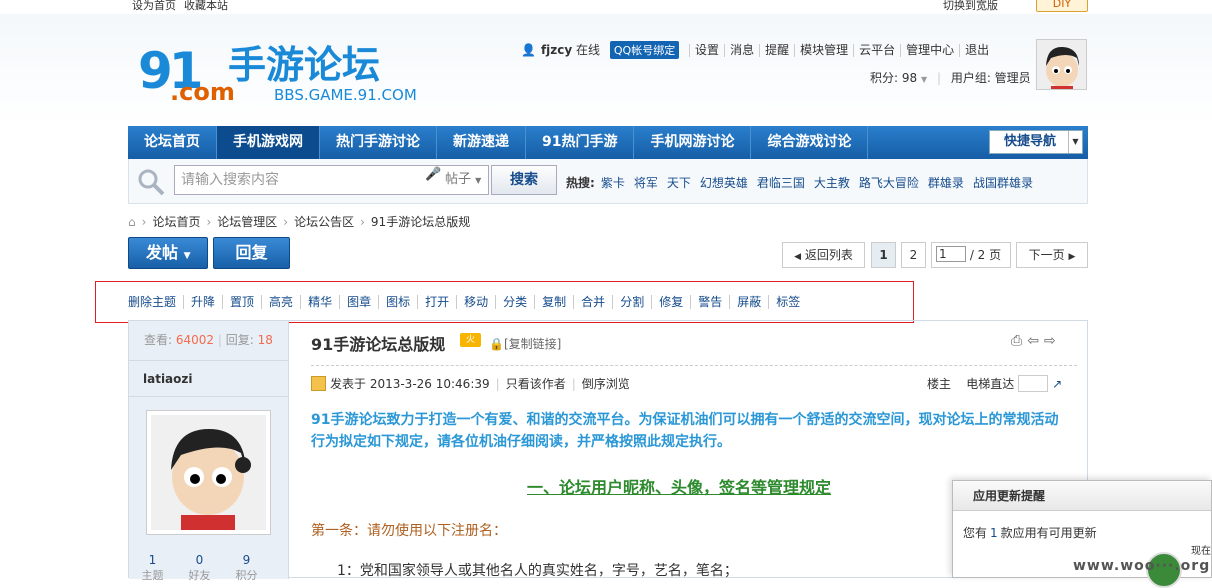 This screenshot has width=1212, height=588. Describe the element at coordinates (706, 50) in the screenshot. I see `settings-link: 设置` at that location.